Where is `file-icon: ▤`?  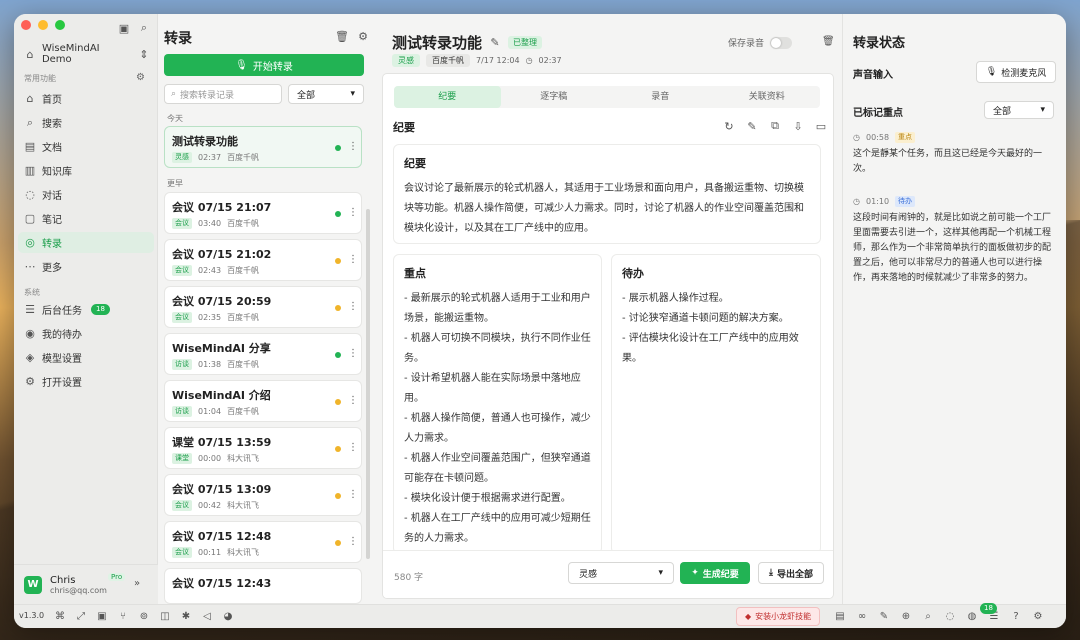 file-icon: ▤ is located at coordinates (840, 616).